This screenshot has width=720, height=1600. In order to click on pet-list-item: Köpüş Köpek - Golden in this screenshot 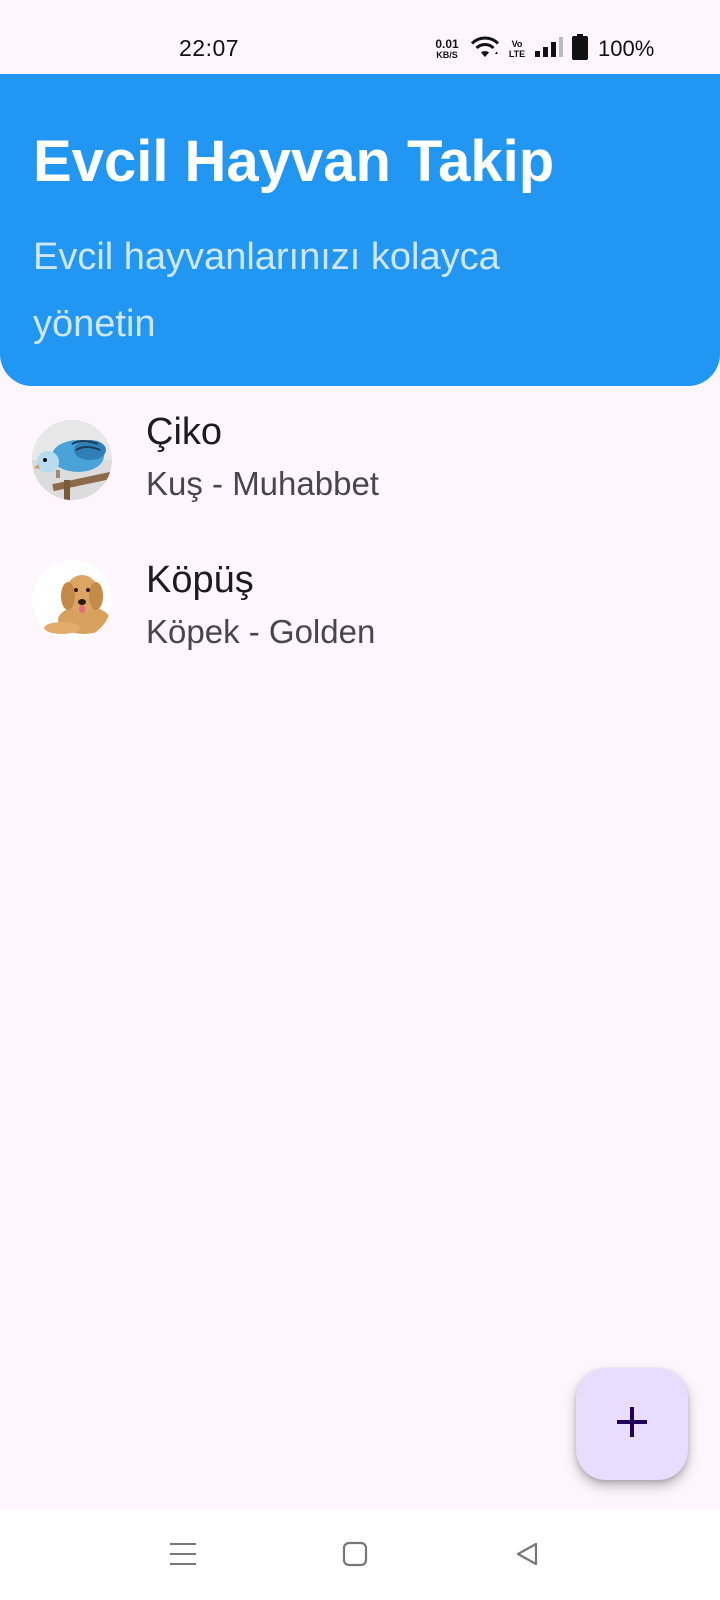, I will do `click(360, 618)`.